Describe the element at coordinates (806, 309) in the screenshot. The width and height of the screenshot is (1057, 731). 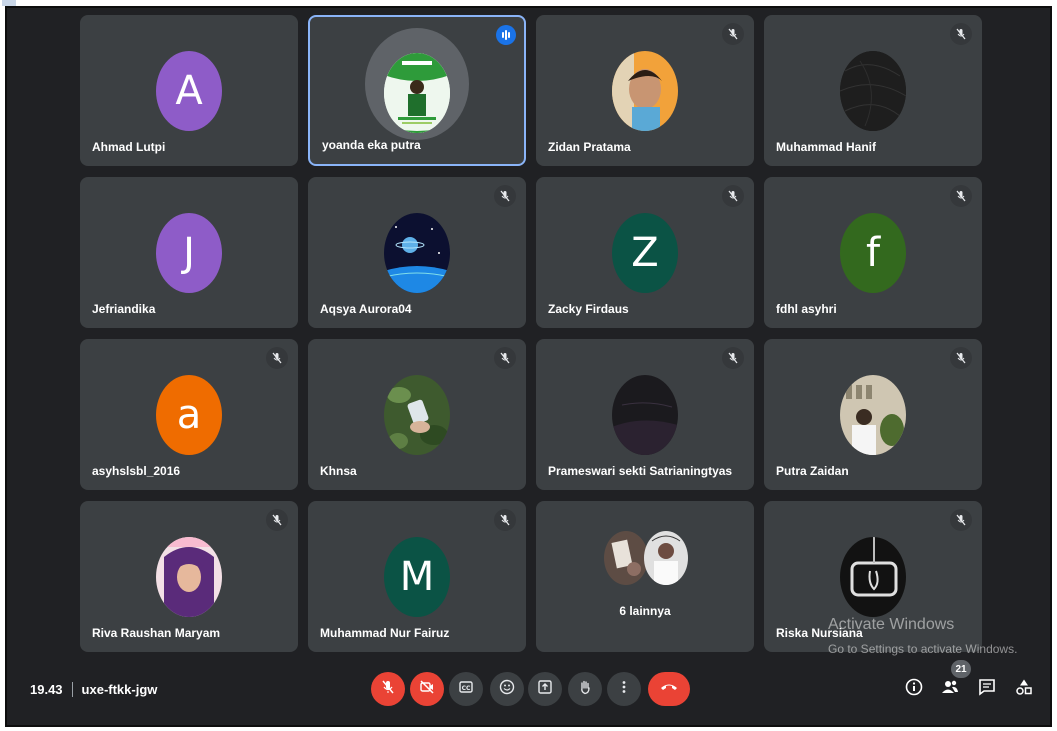
I see `participant-name: fdhl asyhri` at that location.